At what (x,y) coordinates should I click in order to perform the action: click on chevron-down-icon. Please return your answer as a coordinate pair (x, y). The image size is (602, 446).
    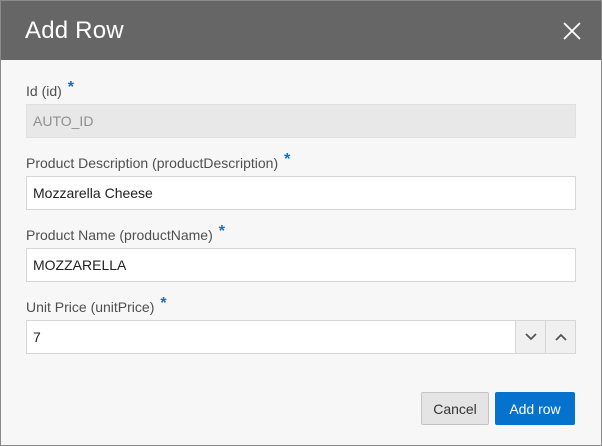
    Looking at the image, I should click on (530, 337).